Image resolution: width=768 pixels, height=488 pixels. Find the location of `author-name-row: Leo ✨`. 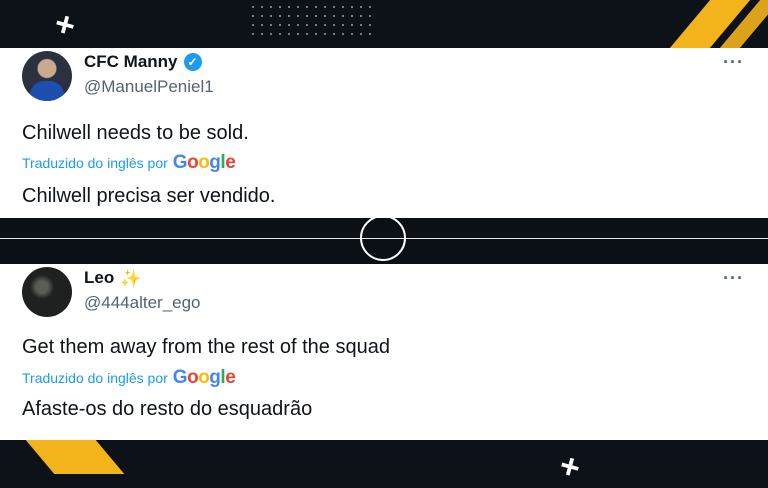

author-name-row: Leo ✨ is located at coordinates (112, 278).